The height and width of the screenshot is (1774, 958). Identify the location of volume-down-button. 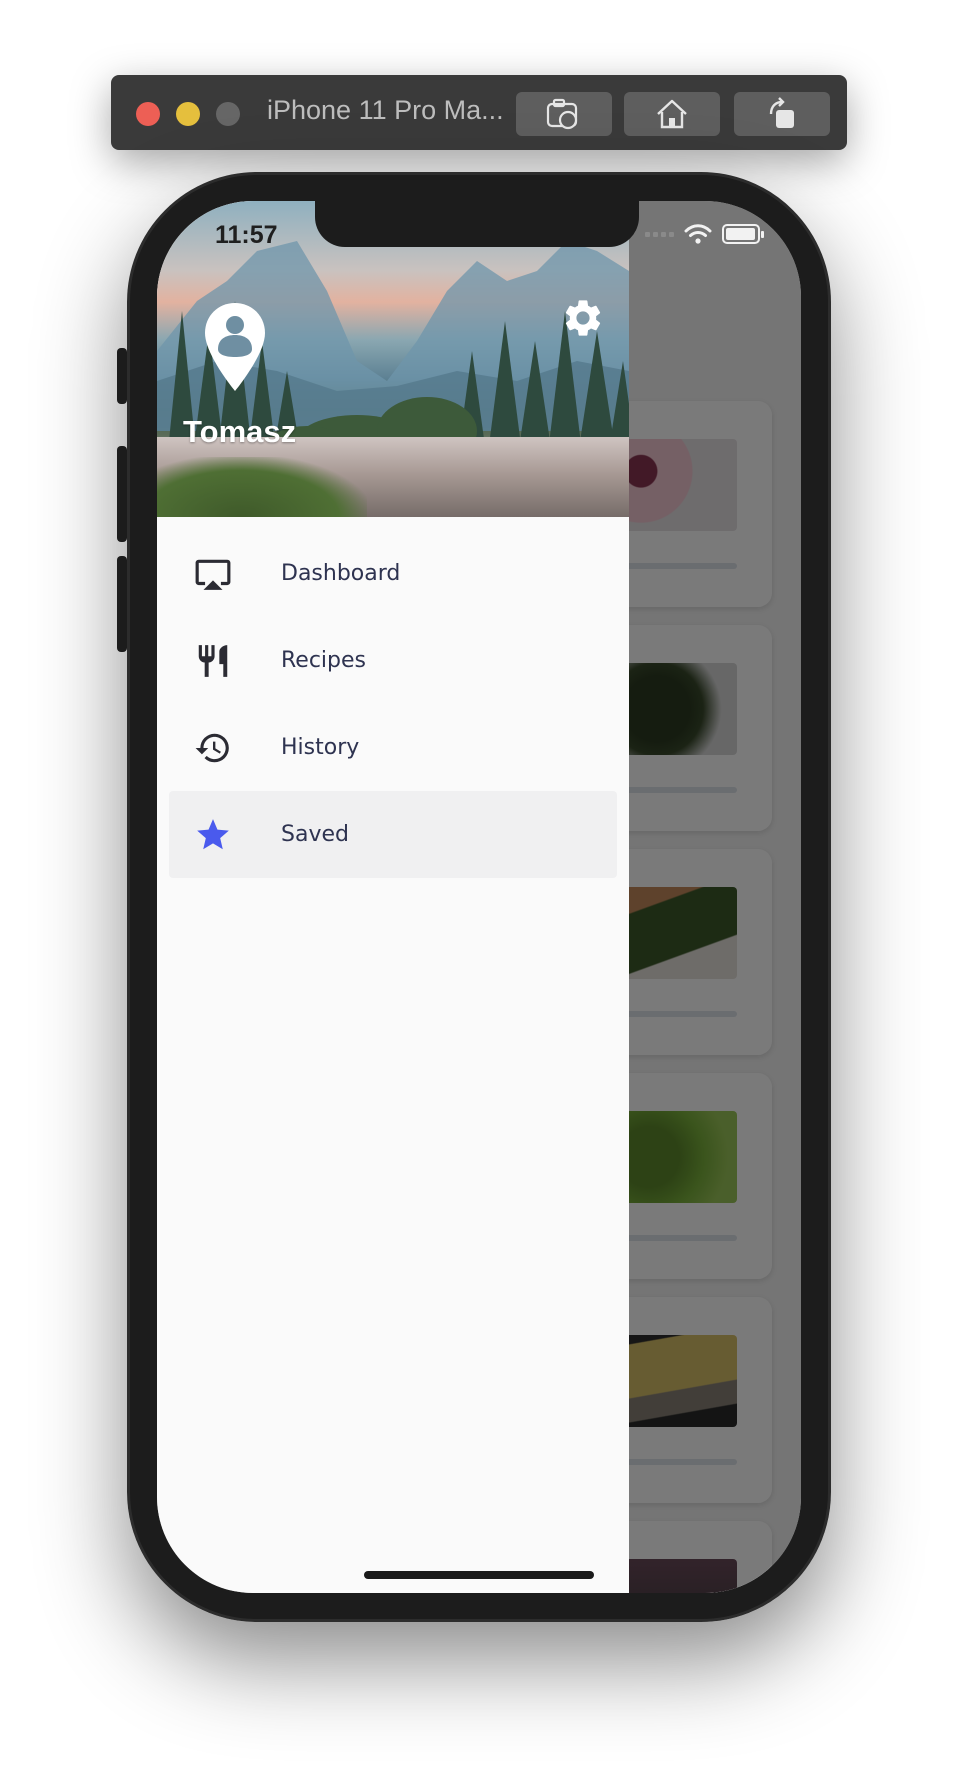
(122, 604).